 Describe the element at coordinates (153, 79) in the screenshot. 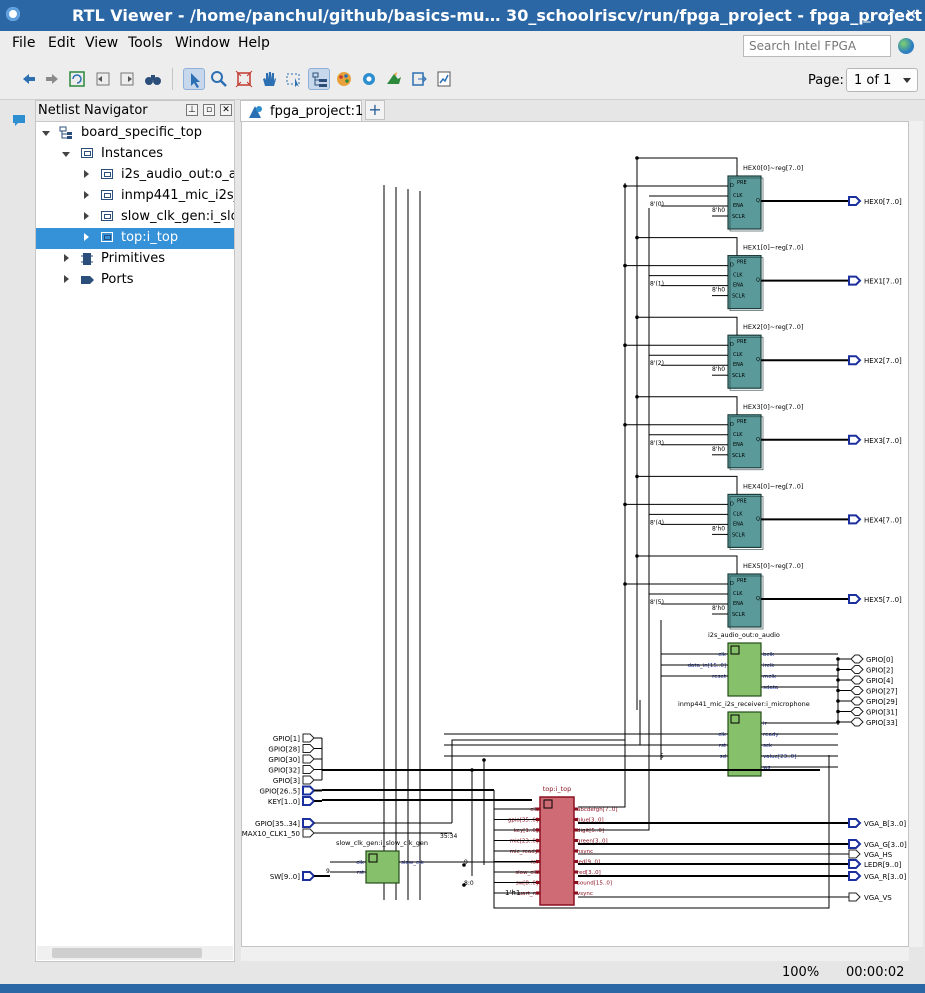

I see `binoculars-icon` at that location.